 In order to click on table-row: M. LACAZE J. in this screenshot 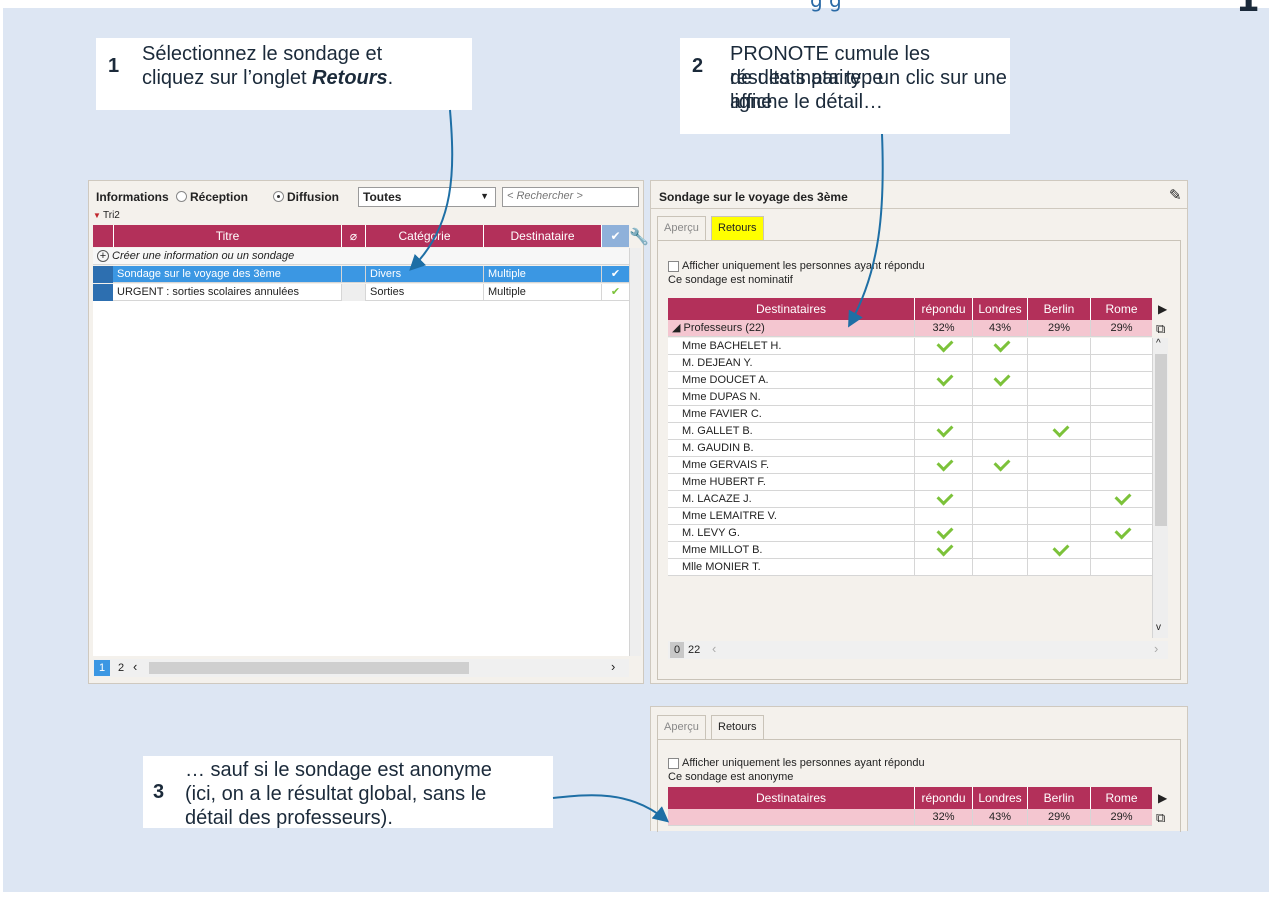, I will do `click(910, 499)`.